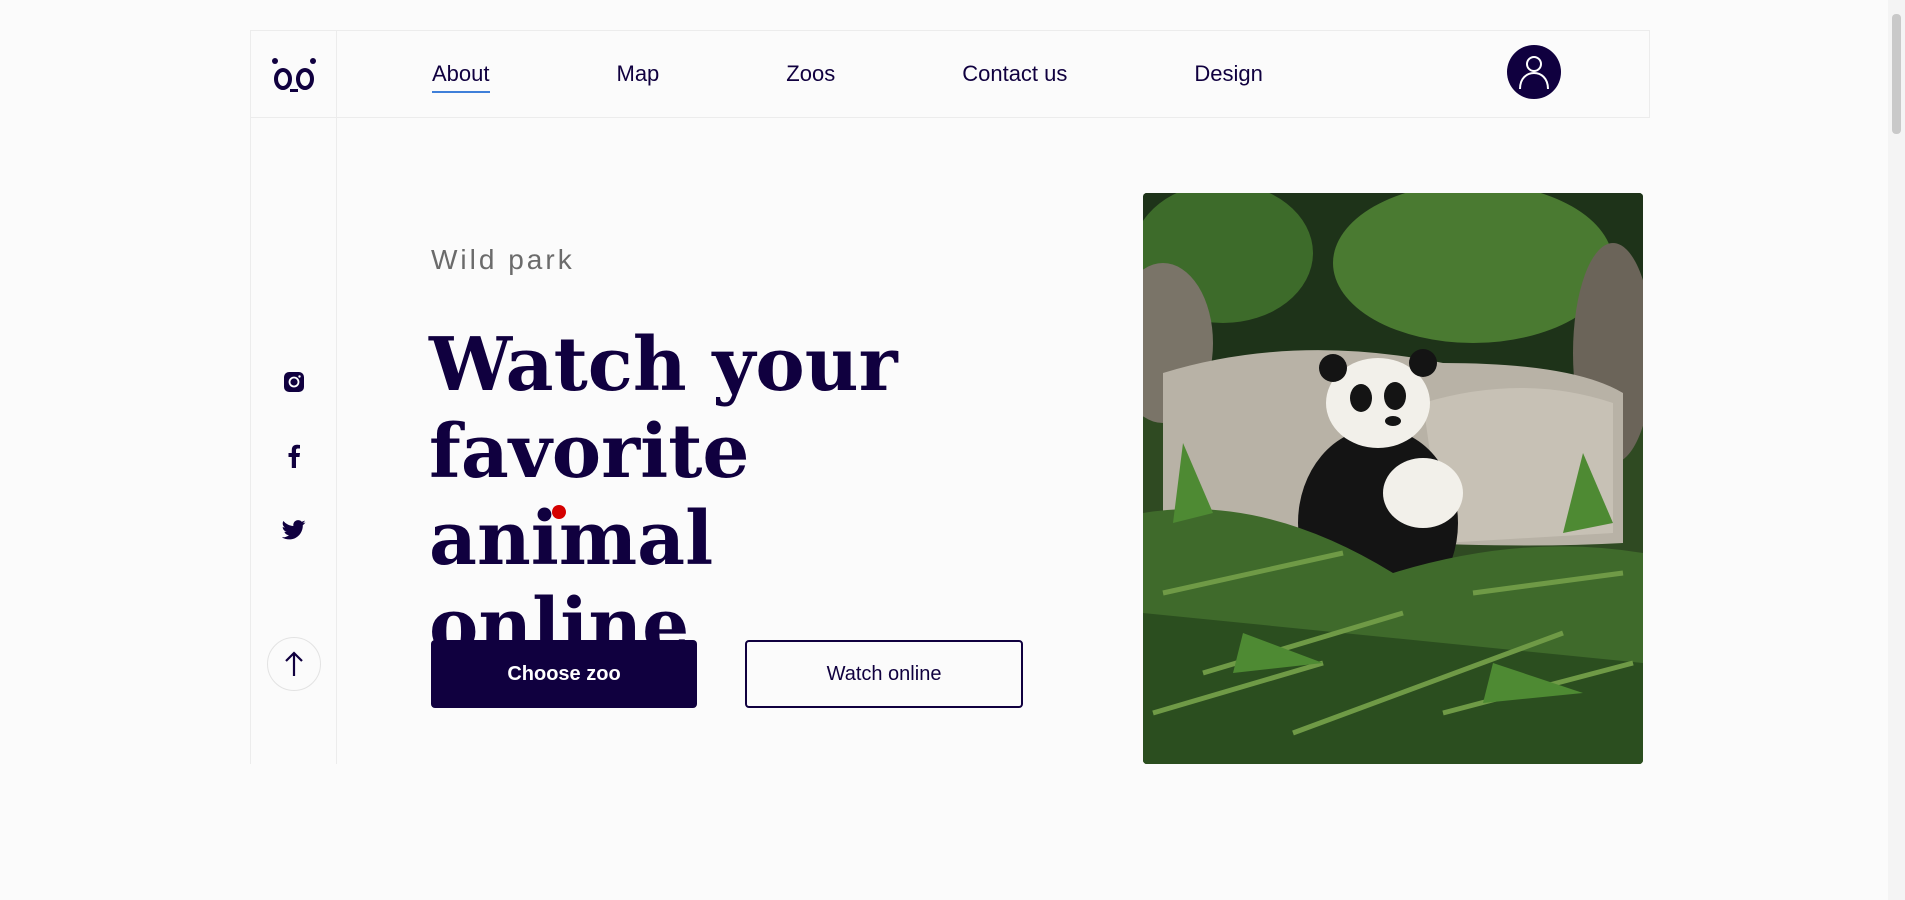  Describe the element at coordinates (1014, 74) in the screenshot. I see `nav-contact-us: Contact us` at that location.